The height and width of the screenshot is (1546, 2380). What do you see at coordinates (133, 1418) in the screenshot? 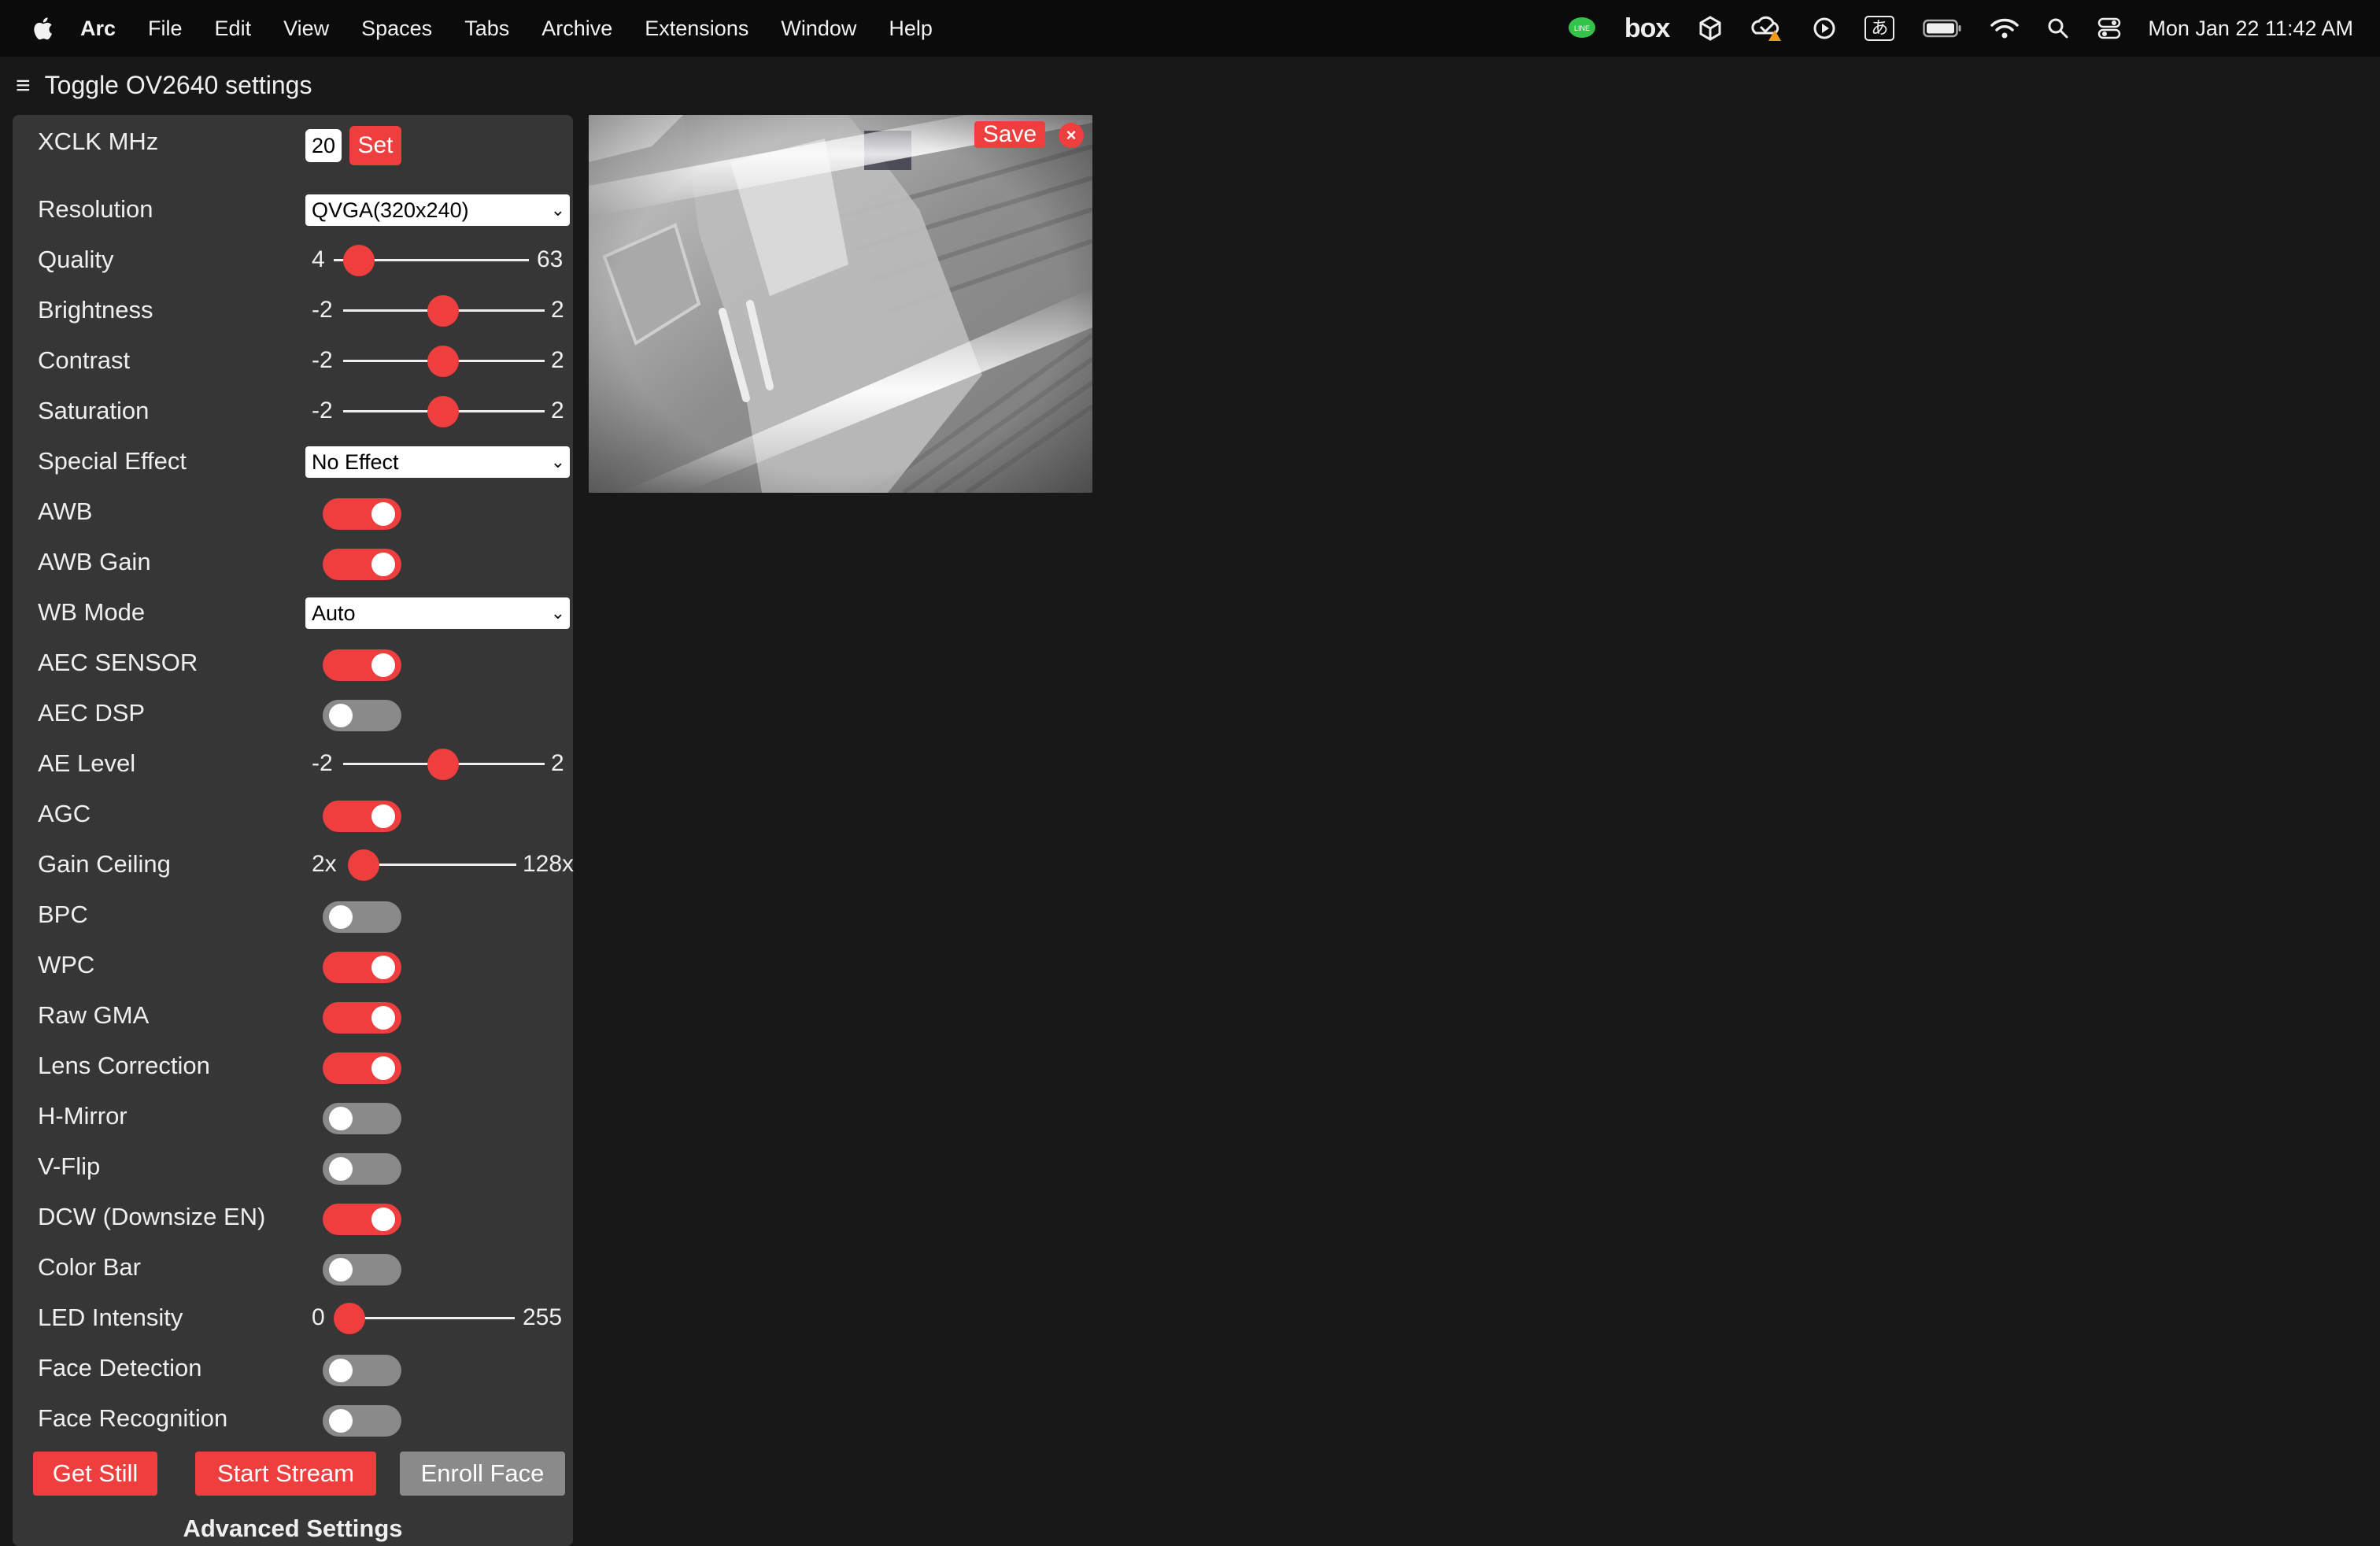
I see `face-recognition-label: Face Recognition` at bounding box center [133, 1418].